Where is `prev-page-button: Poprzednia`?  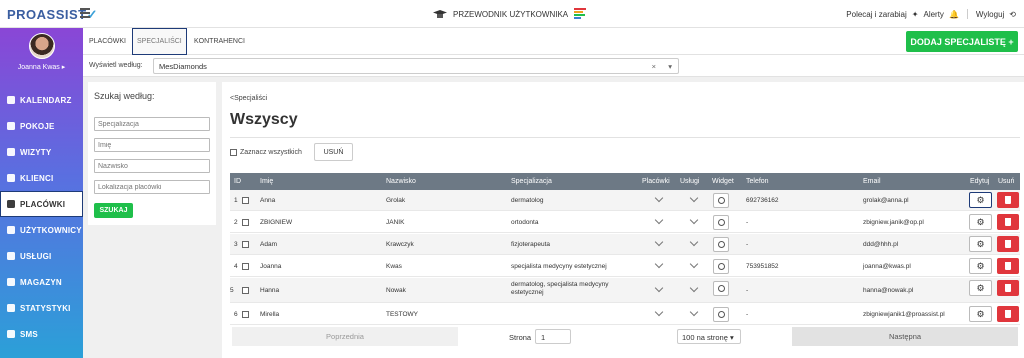 prev-page-button: Poprzednia is located at coordinates (345, 336).